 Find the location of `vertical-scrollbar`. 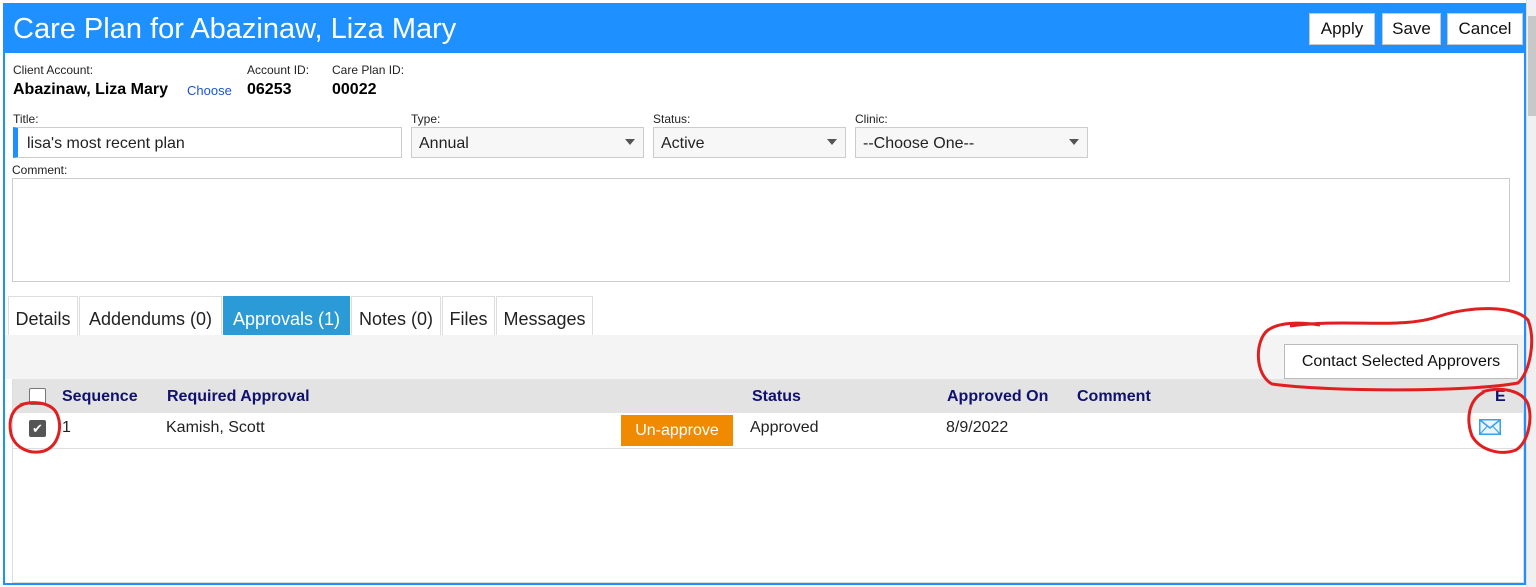

vertical-scrollbar is located at coordinates (1531, 293).